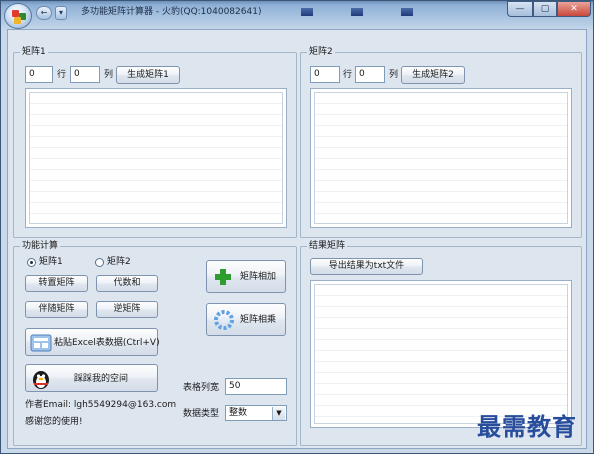  Describe the element at coordinates (51, 262) in the screenshot. I see `radio-matrix1-label: 矩阵1` at that location.